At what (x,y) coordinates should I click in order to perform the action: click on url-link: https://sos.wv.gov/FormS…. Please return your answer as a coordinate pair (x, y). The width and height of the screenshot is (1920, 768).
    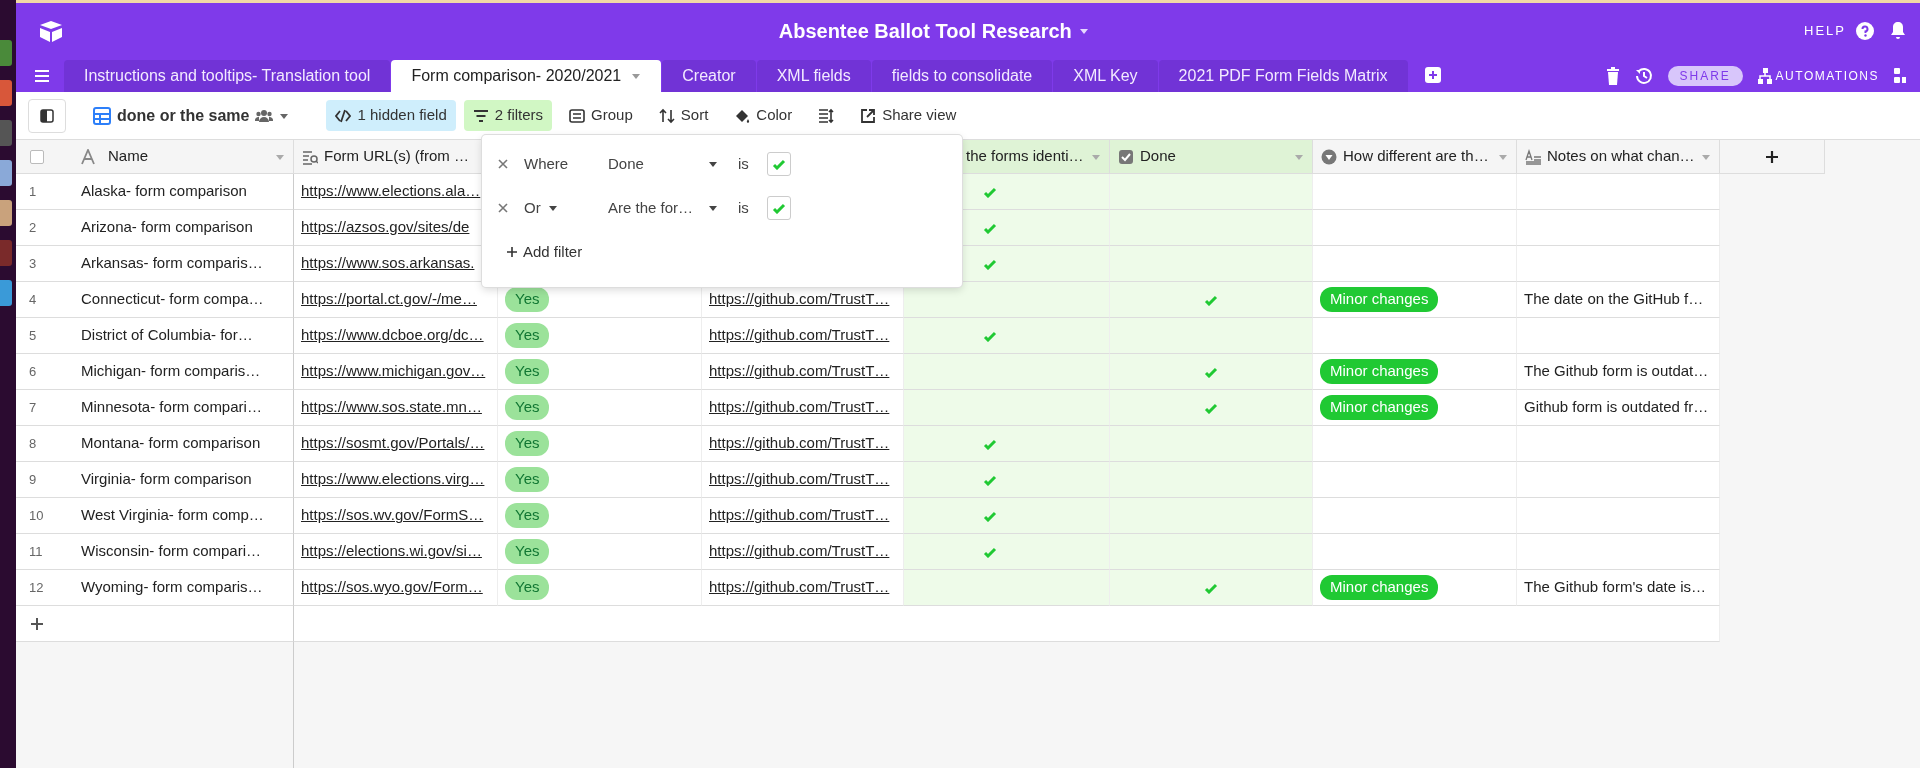
    Looking at the image, I should click on (392, 515).